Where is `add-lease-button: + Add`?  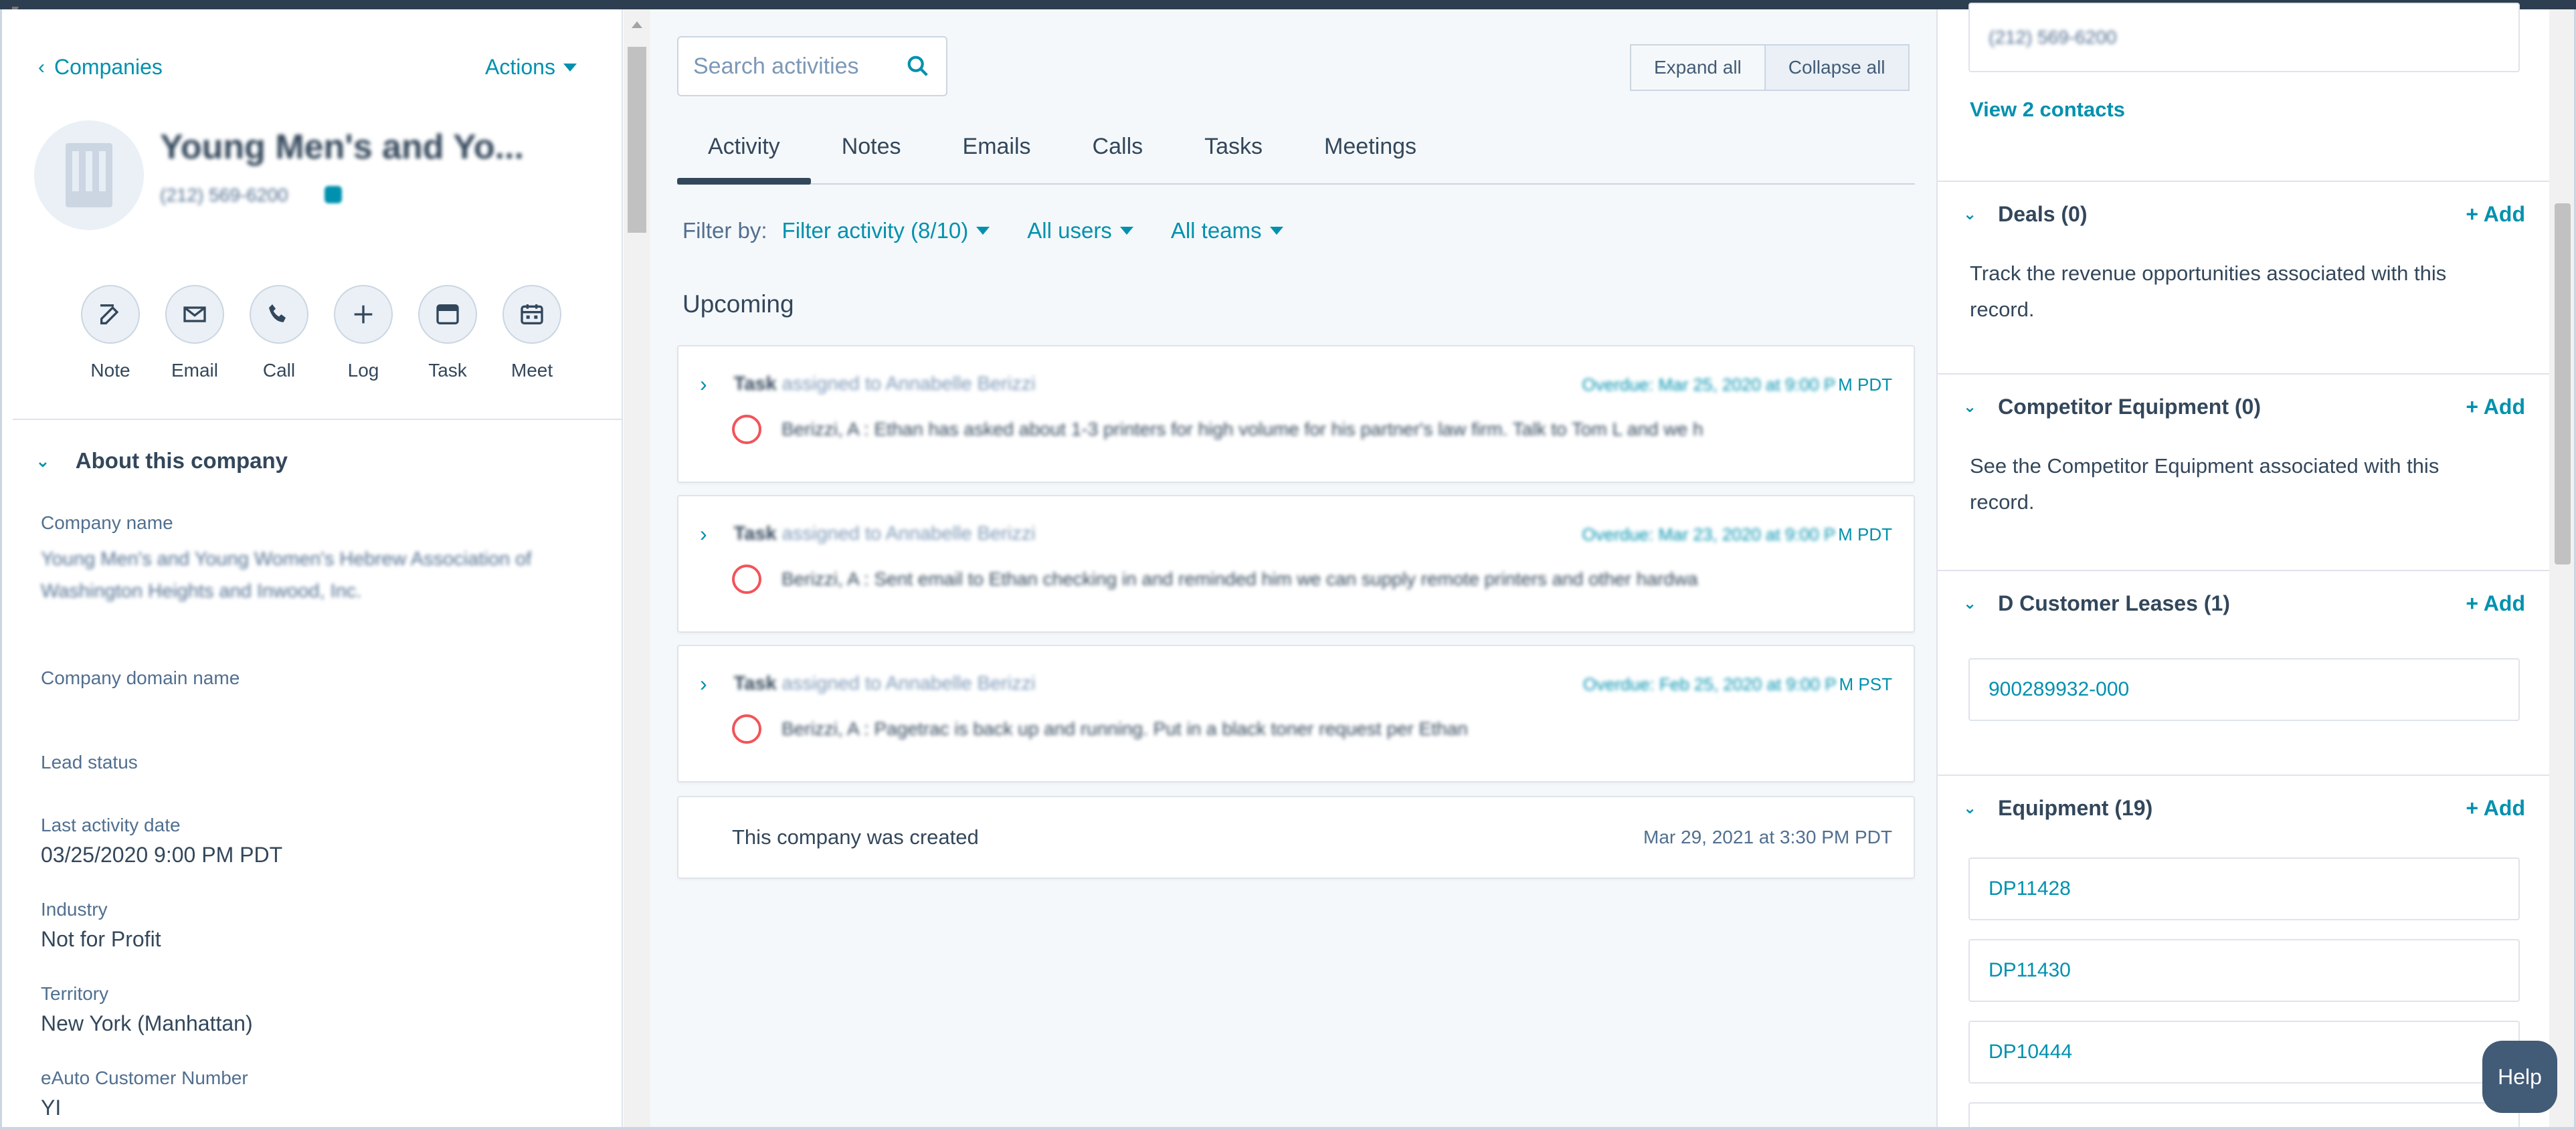 add-lease-button: + Add is located at coordinates (2495, 603).